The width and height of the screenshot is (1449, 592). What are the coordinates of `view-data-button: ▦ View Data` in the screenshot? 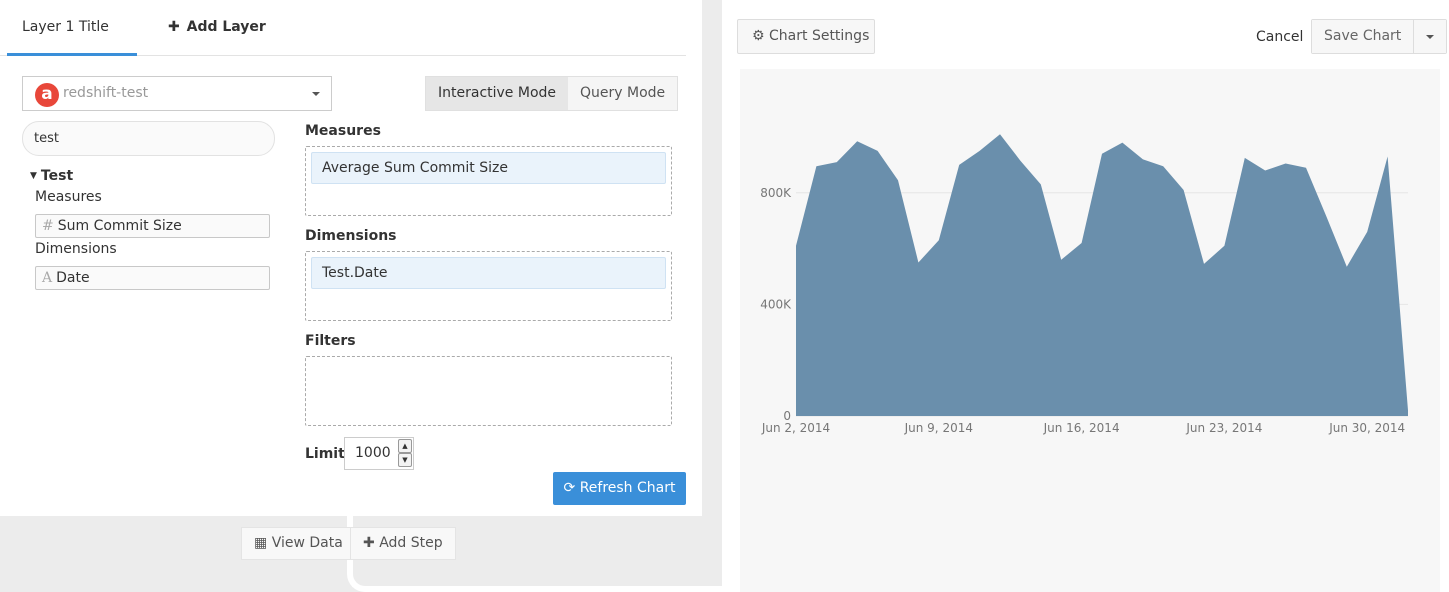 It's located at (298, 543).